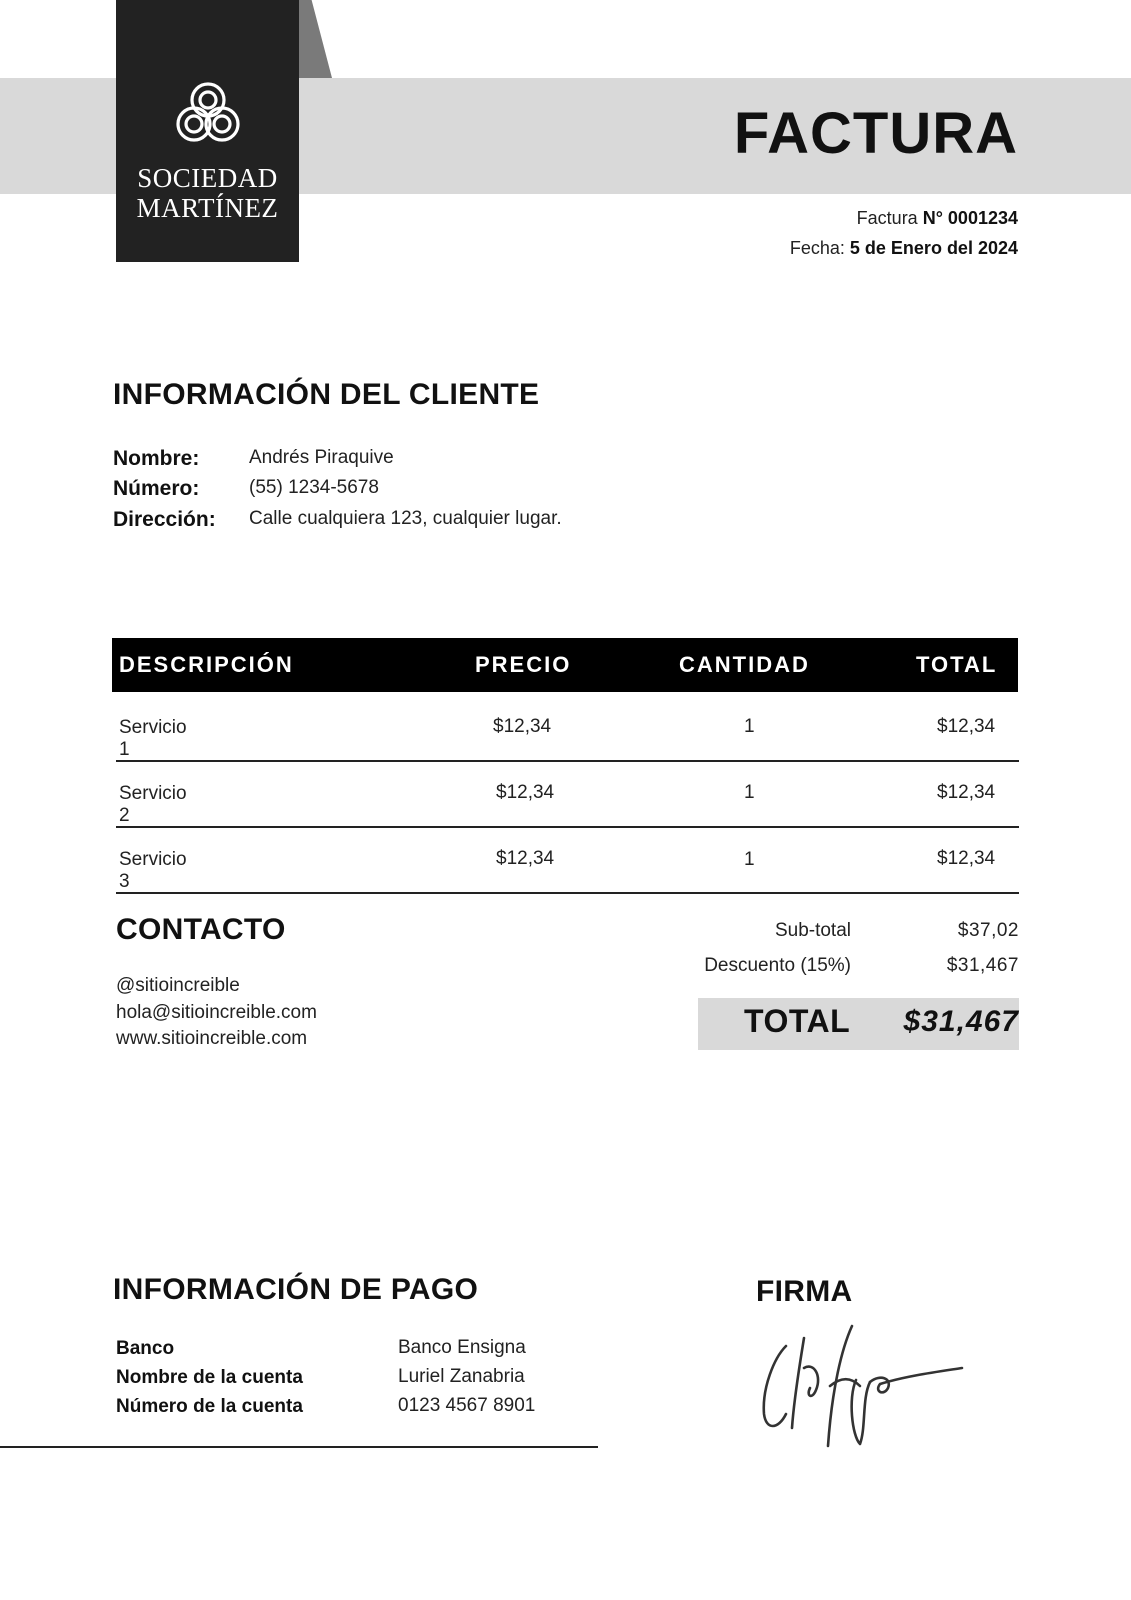 The width and height of the screenshot is (1131, 1600). Describe the element at coordinates (156, 458) in the screenshot. I see `client-name-label: Nombre:` at that location.